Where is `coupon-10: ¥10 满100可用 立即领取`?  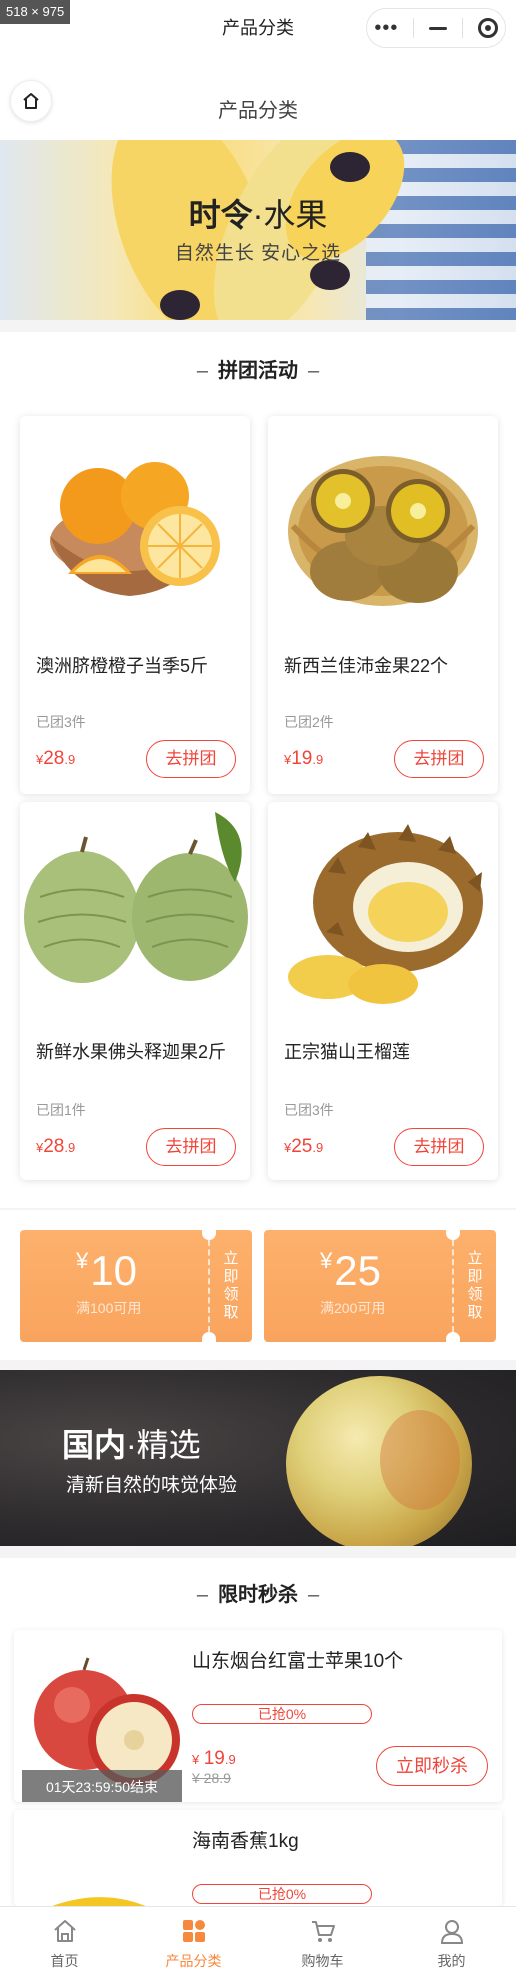
coupon-10: ¥10 满100可用 立即领取 is located at coordinates (136, 1286).